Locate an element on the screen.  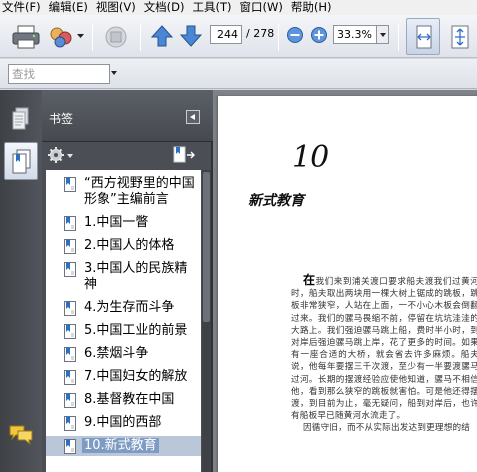
bookmark-item: “西方视野里的中国形象”主编前言 is located at coordinates (123, 192).